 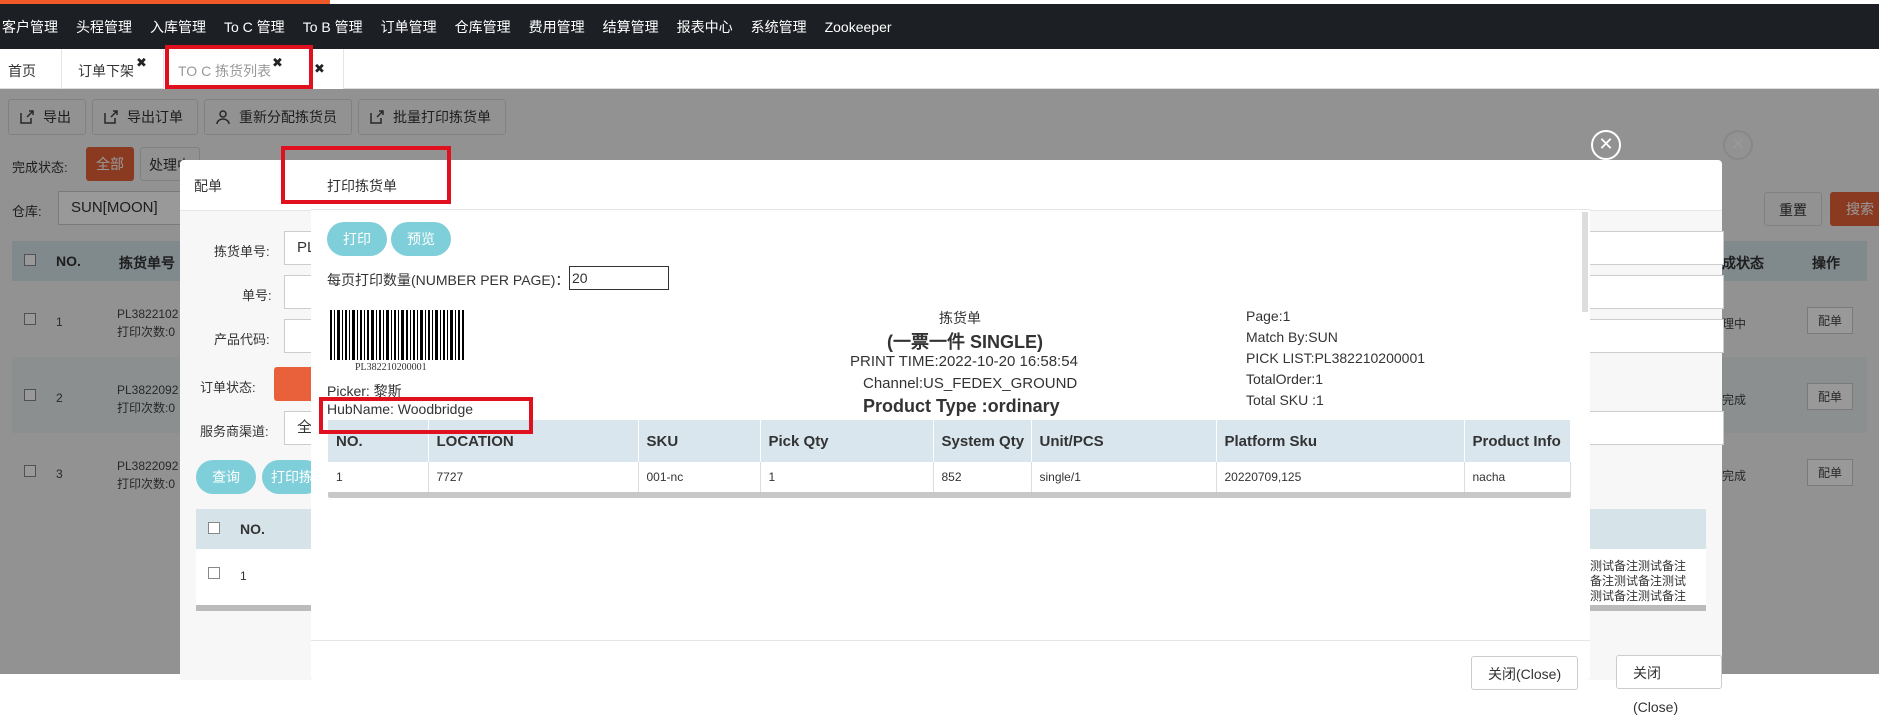 I want to click on col-platform-sku: Platform Sku, so click(x=1340, y=441).